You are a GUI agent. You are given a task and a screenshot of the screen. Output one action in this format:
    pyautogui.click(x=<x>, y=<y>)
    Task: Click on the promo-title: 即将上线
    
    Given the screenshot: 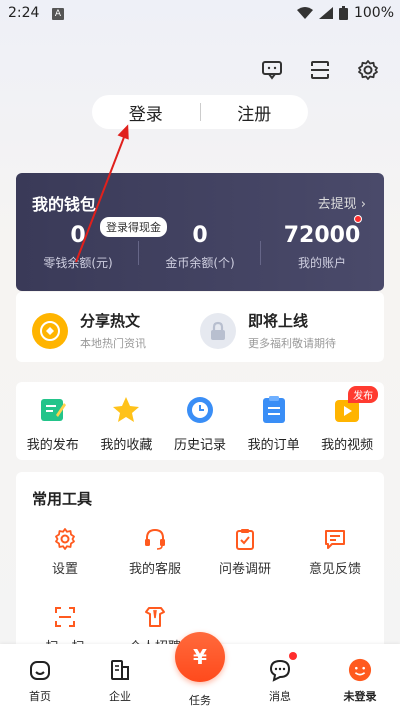 What is the action you would take?
    pyautogui.click(x=278, y=321)
    